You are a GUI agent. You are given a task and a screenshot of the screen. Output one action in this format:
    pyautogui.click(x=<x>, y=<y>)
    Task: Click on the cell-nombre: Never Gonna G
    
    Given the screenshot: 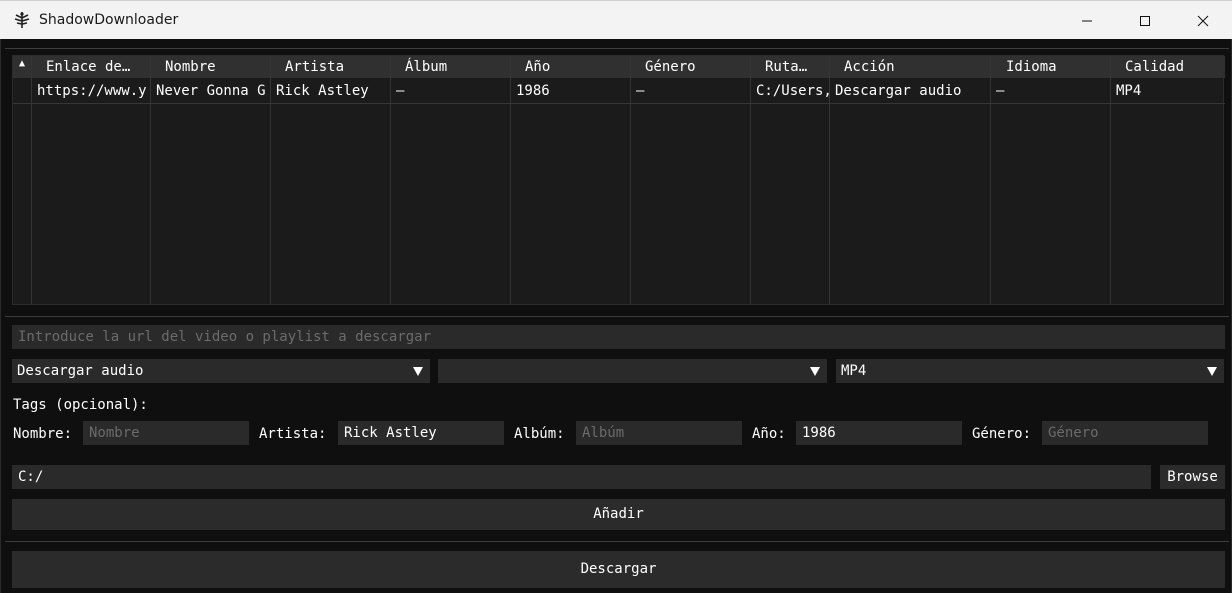 What is the action you would take?
    pyautogui.click(x=211, y=91)
    